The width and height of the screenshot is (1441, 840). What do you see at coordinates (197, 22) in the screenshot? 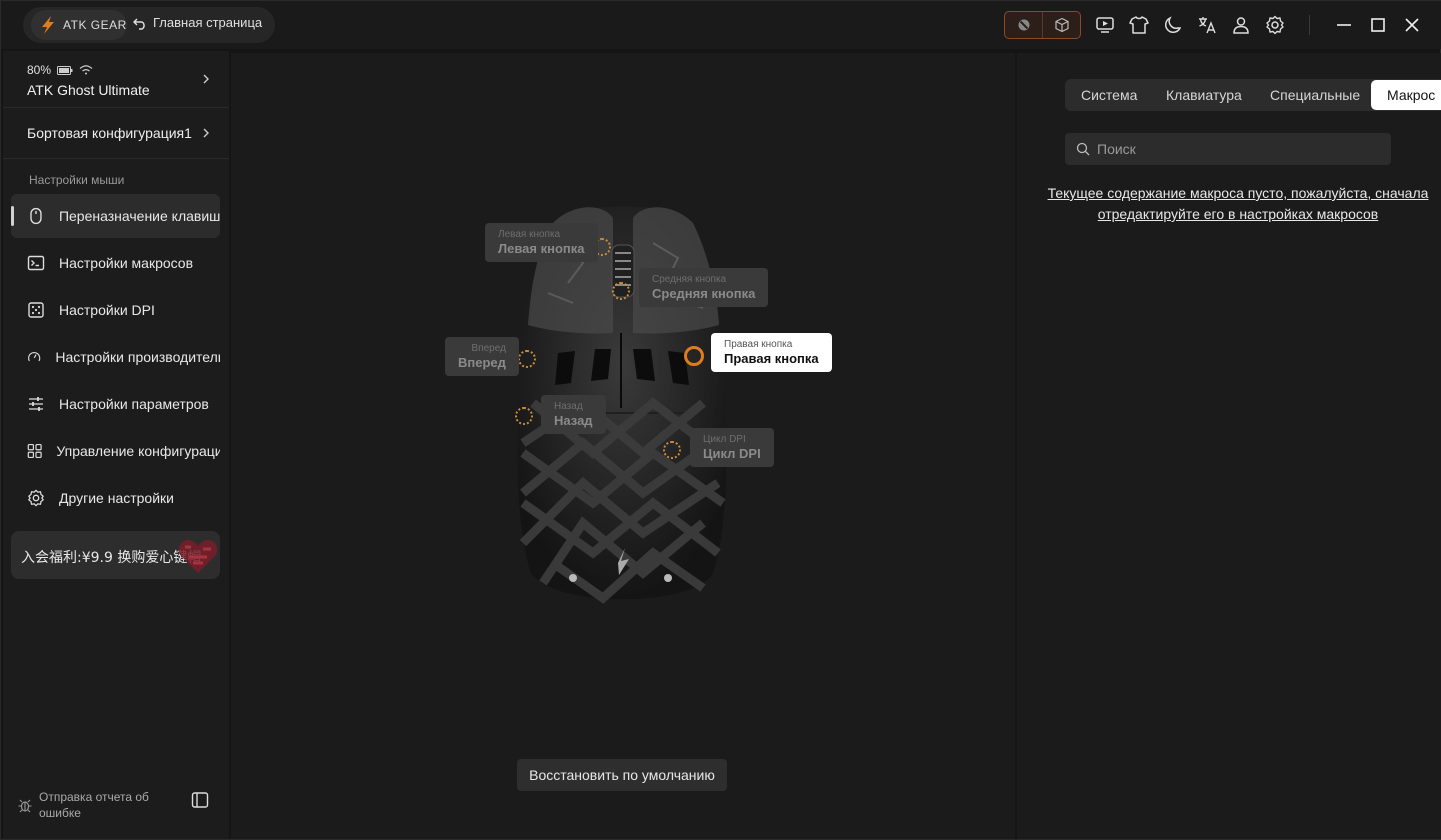
I see `home-link: Главная страница` at bounding box center [197, 22].